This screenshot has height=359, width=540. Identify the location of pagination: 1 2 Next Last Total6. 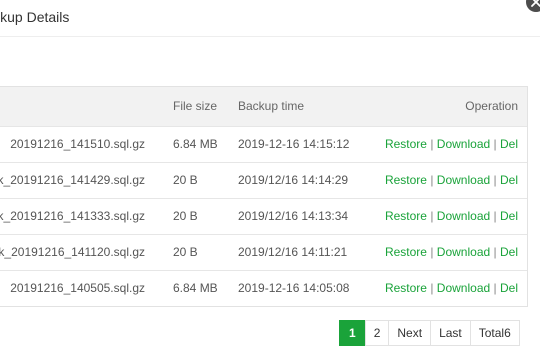
(429, 333).